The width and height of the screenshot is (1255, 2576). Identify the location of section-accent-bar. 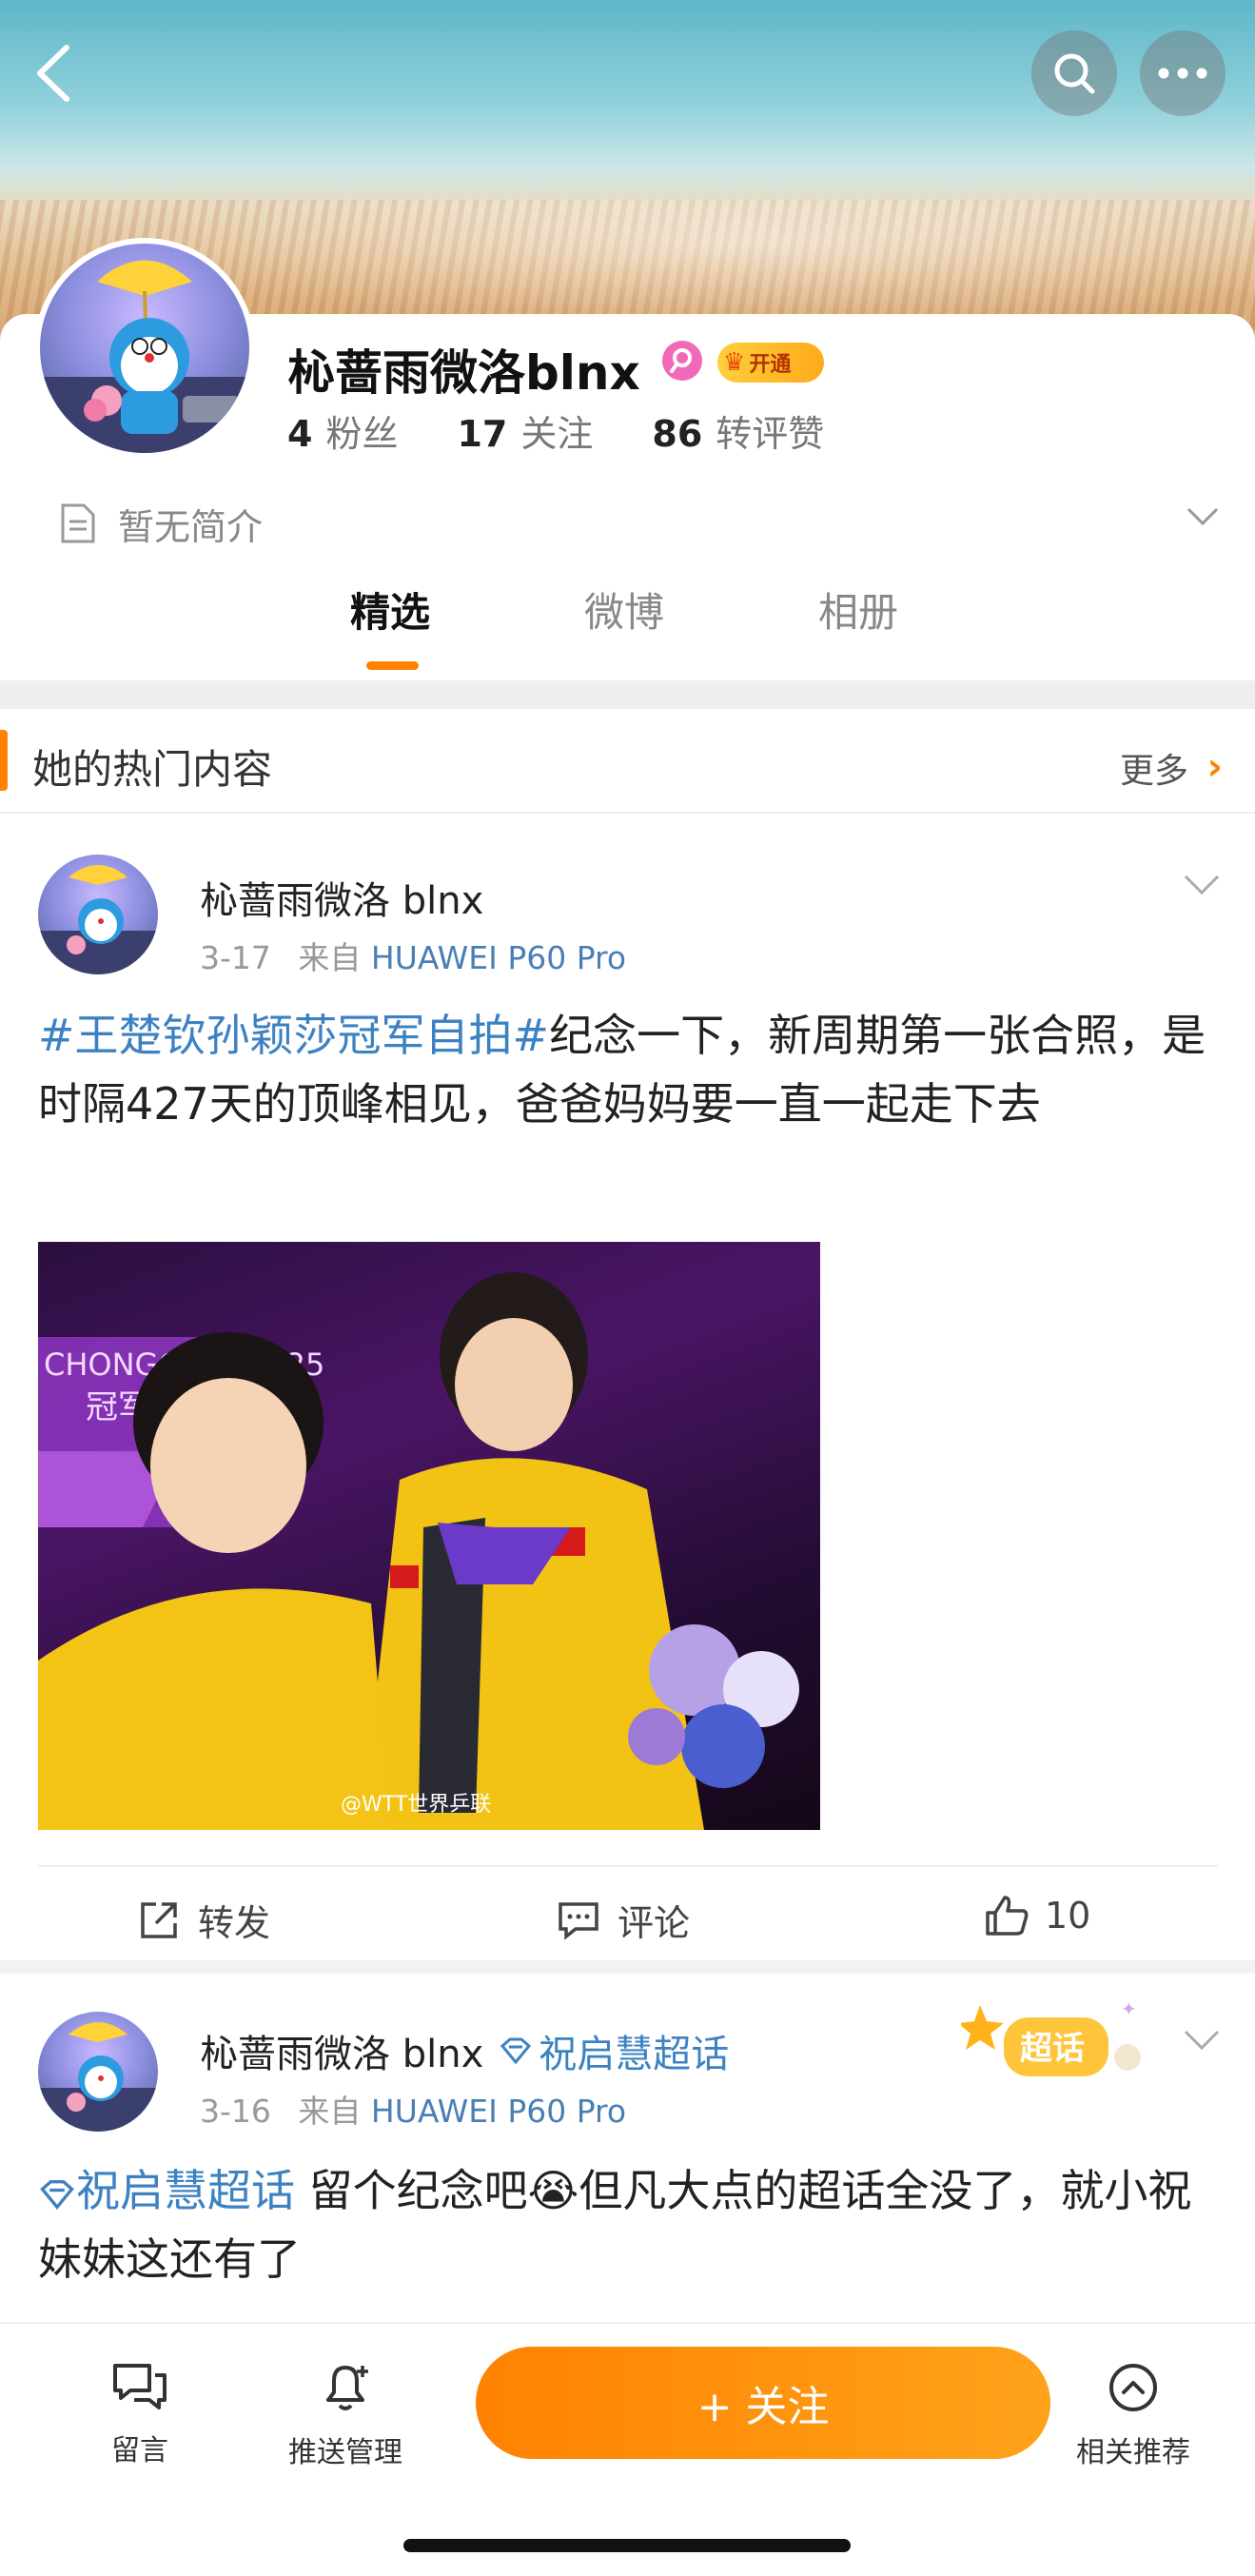
(4, 760).